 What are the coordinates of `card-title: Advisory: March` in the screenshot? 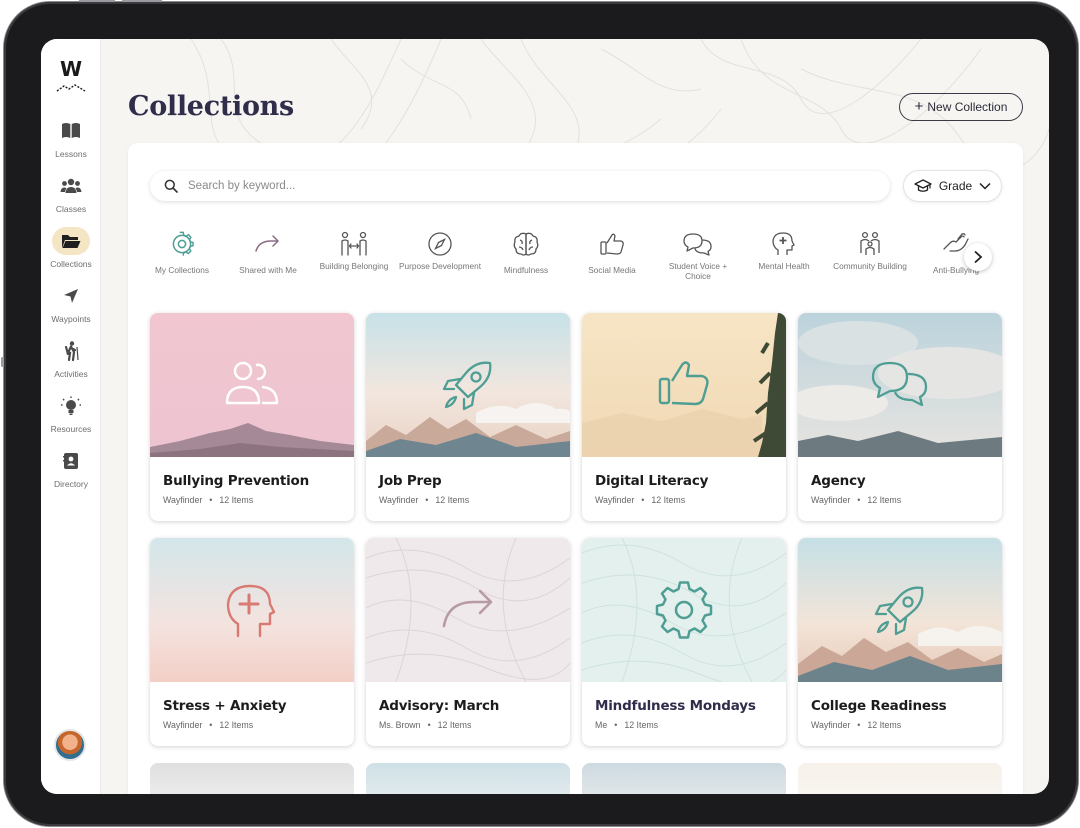 It's located at (439, 706).